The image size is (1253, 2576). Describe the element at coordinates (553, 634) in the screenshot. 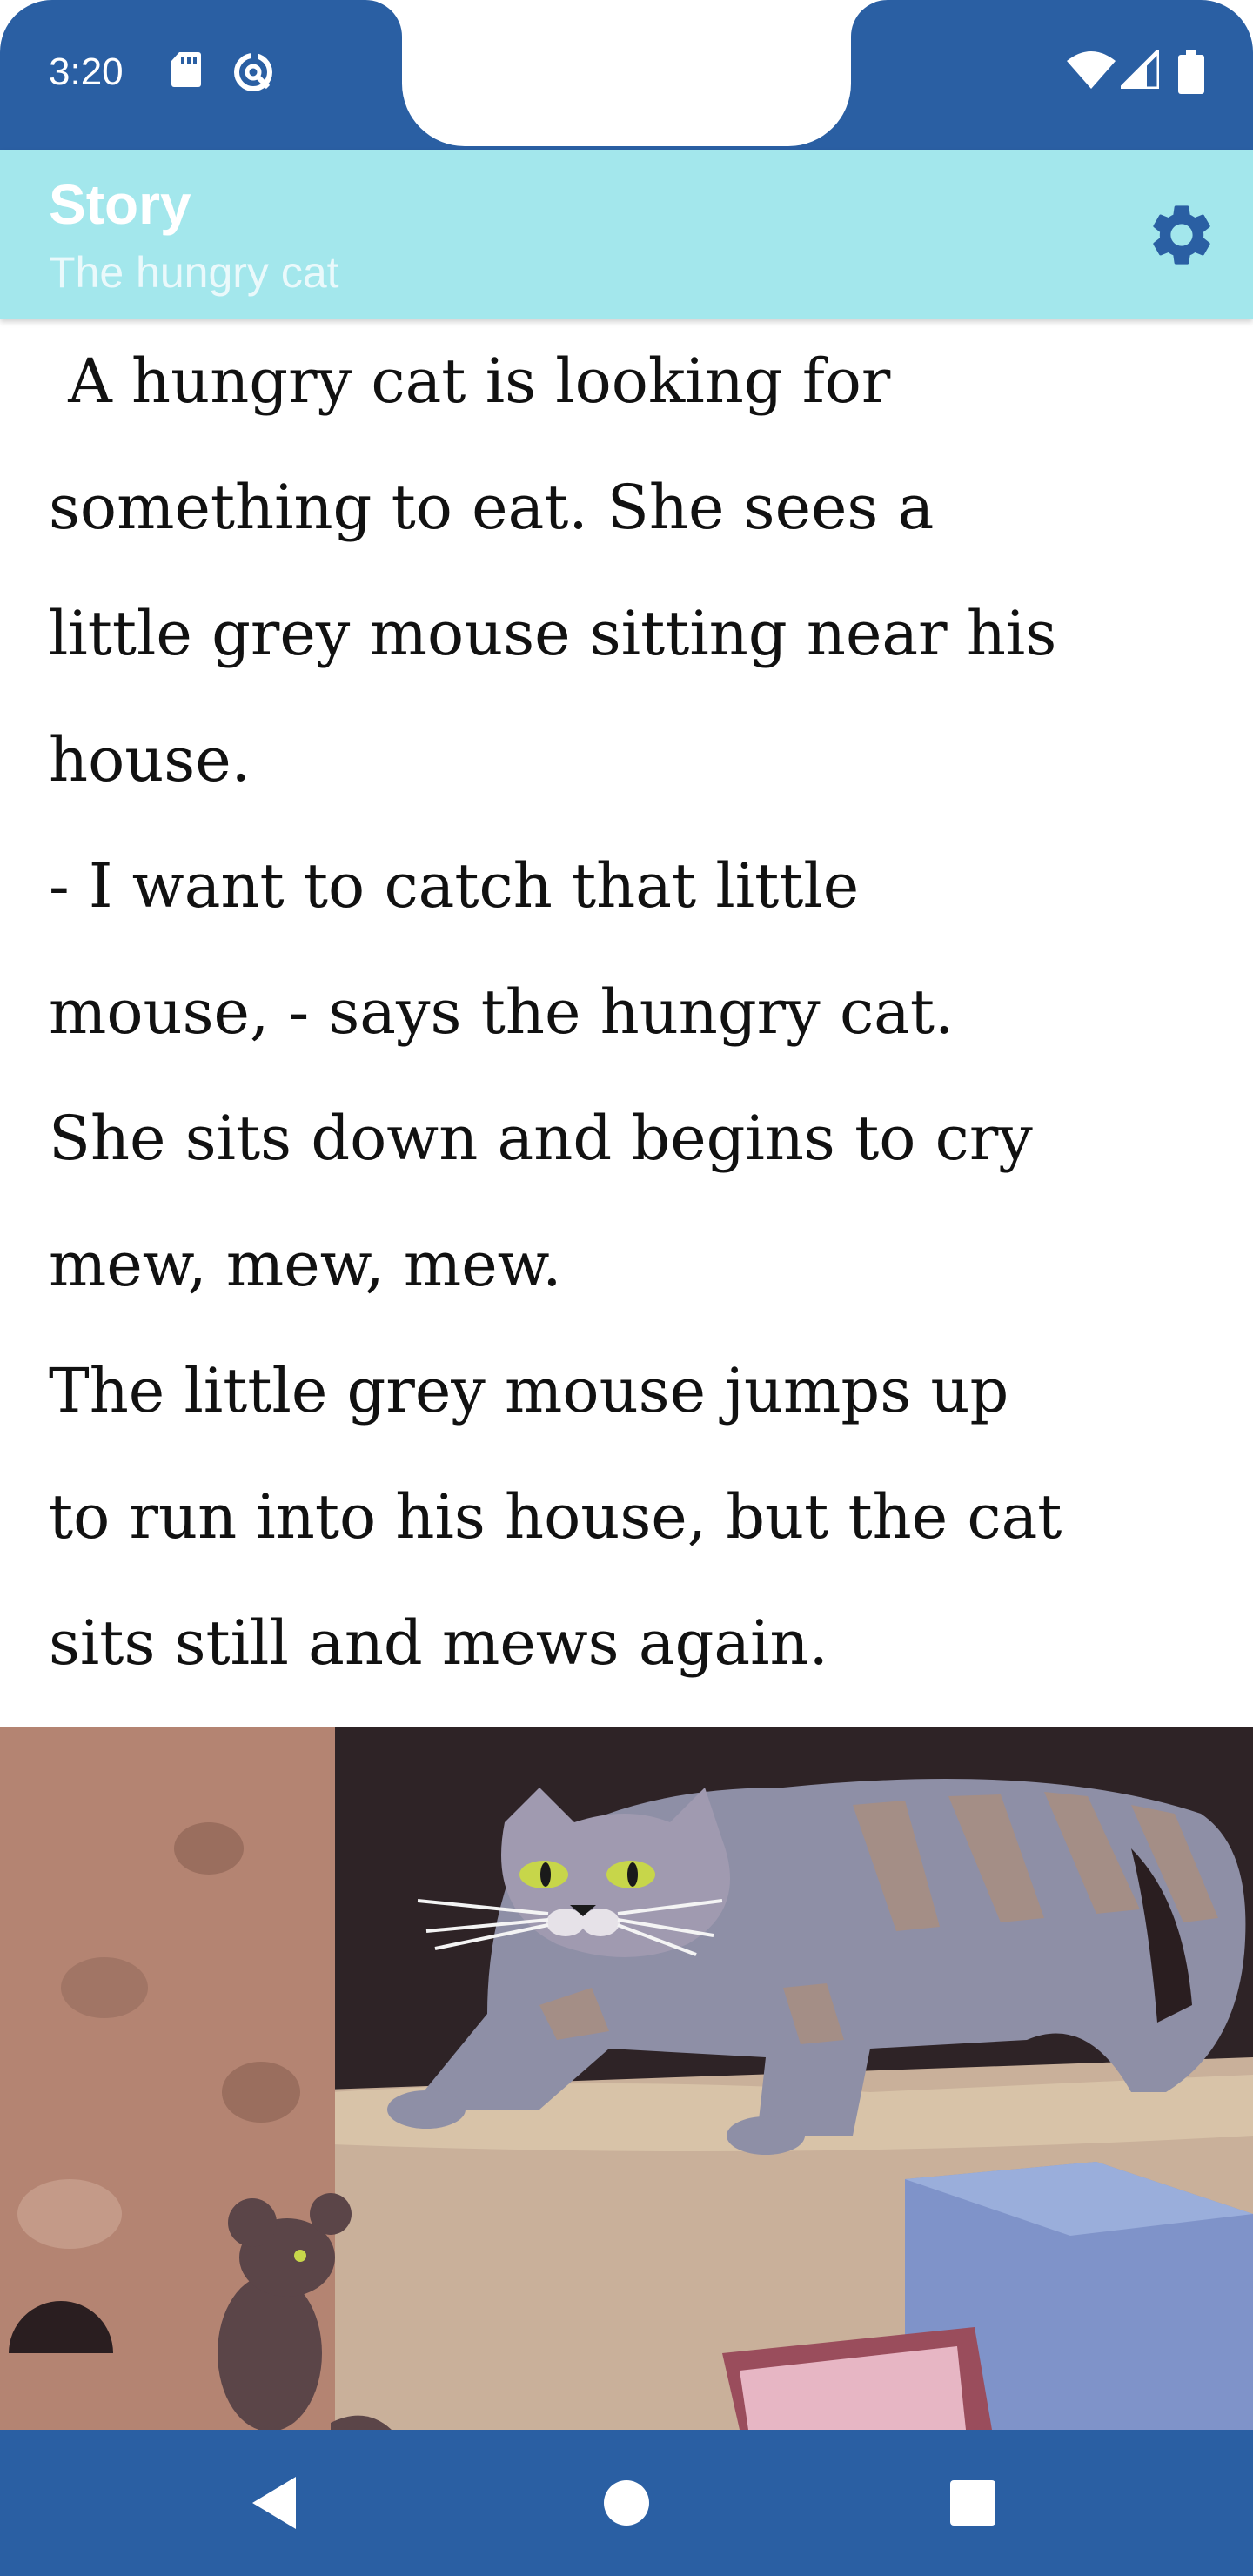

I see `story-line: little grey mouse sitting near his` at that location.